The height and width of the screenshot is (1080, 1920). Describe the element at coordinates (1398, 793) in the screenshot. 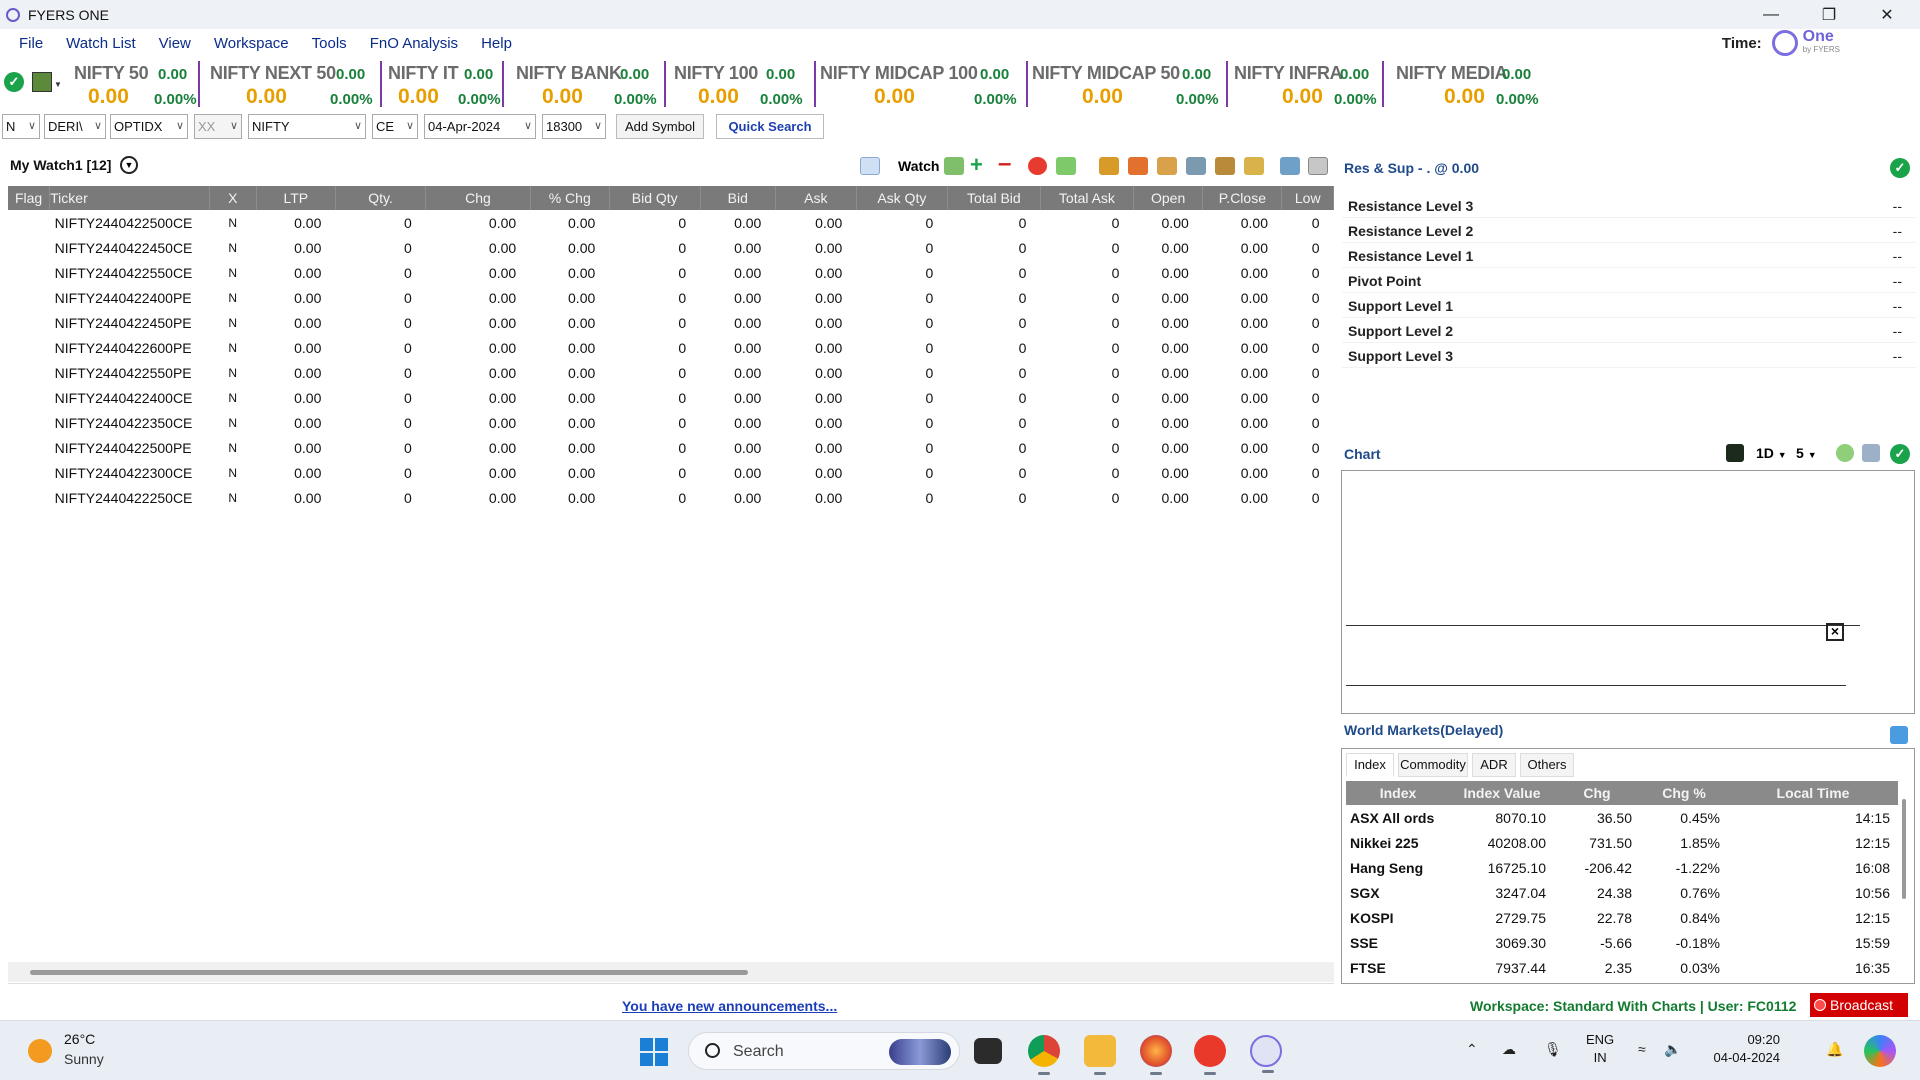

I see `wm-column-header: Index` at that location.